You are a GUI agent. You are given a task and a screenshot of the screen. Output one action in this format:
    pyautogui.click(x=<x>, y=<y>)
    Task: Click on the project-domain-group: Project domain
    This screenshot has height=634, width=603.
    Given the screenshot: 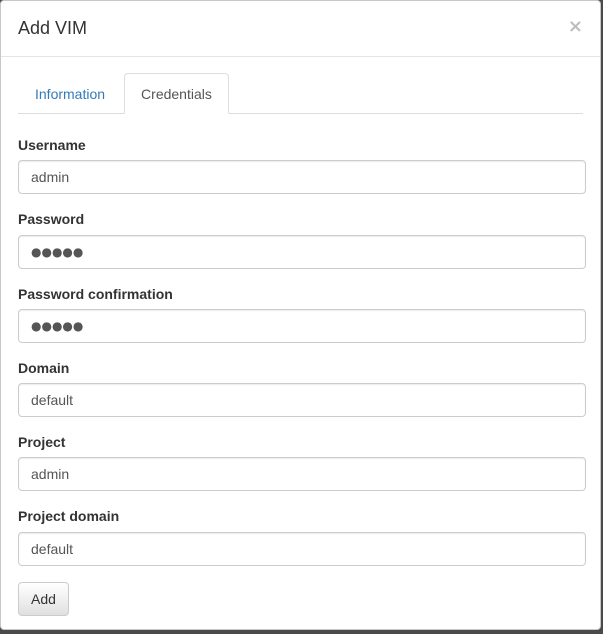 What is the action you would take?
    pyautogui.click(x=302, y=536)
    